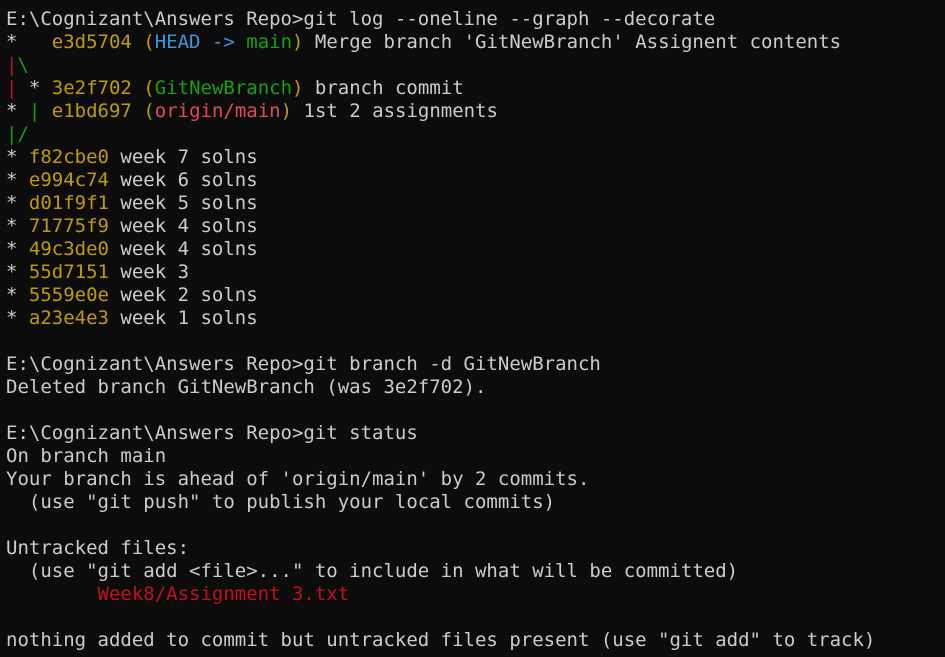 This screenshot has height=657, width=945. I want to click on terminal-text-segment: main, so click(269, 42).